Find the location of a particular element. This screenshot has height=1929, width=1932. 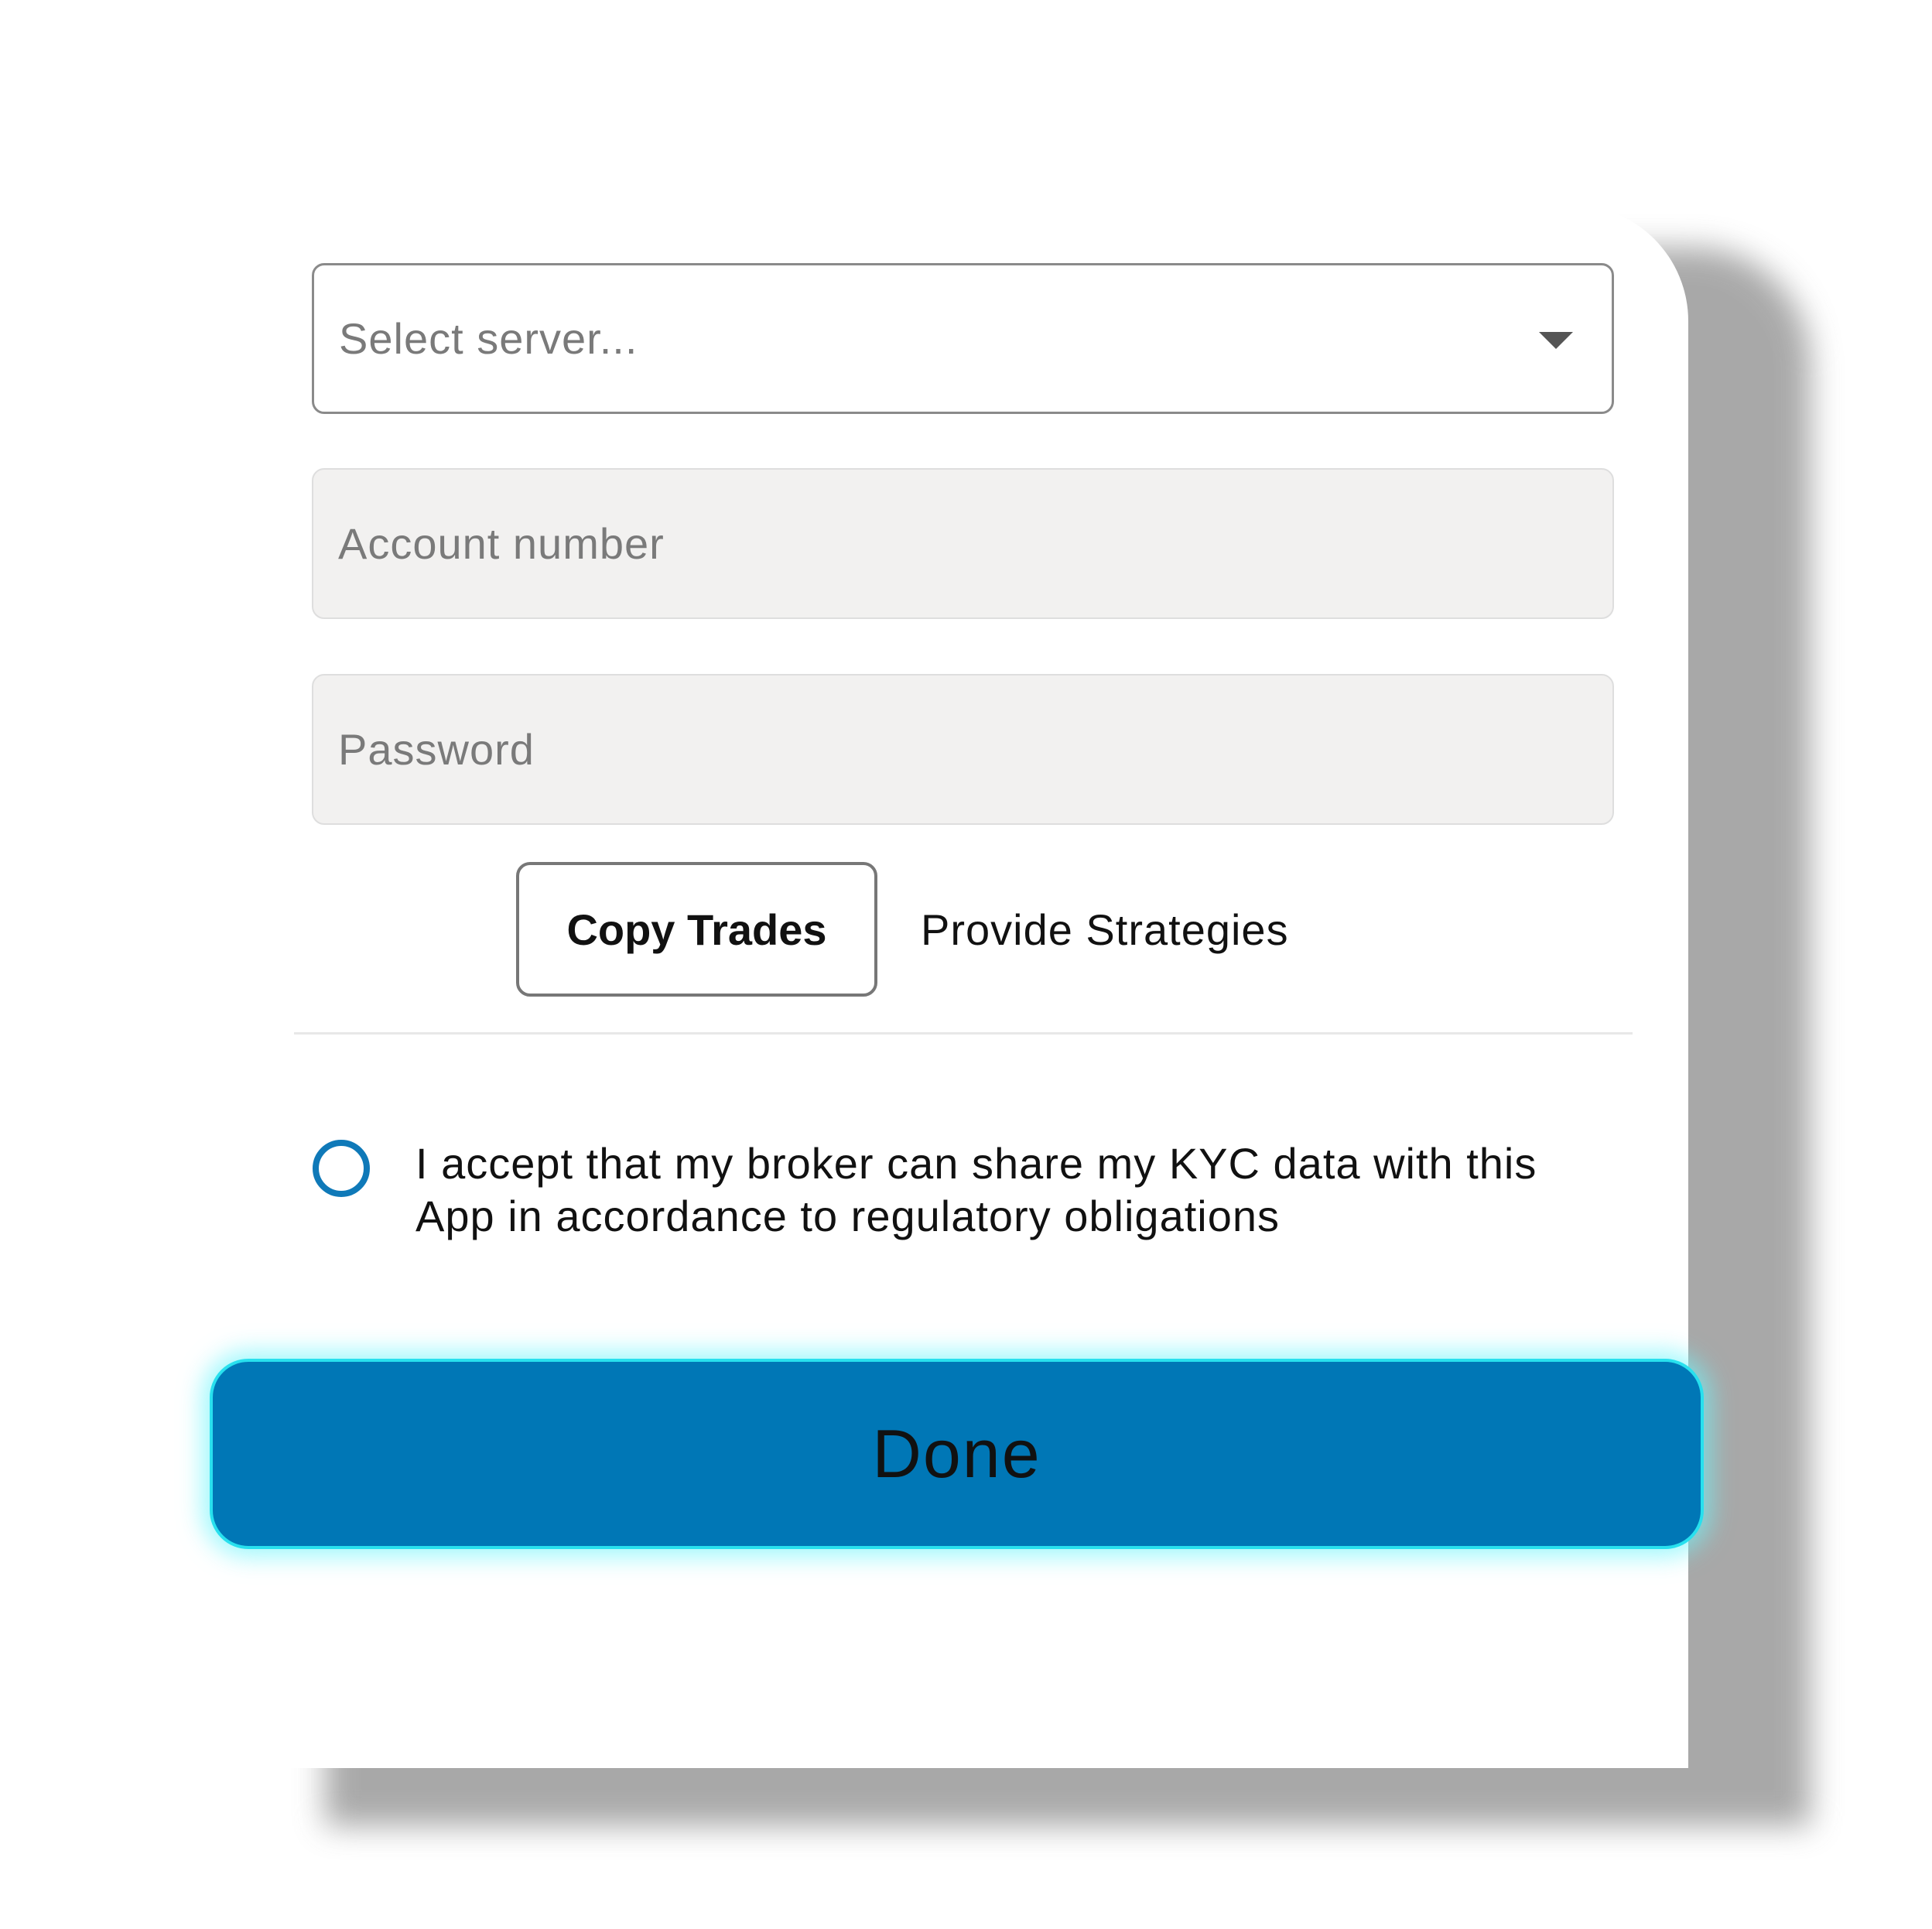

done-button: Done is located at coordinates (957, 1454).